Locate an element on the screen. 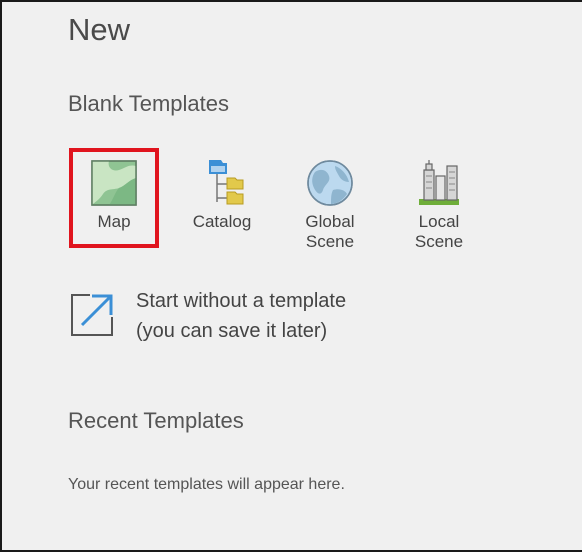 Image resolution: width=582 pixels, height=552 pixels. catalog-icon is located at coordinates (226, 182).